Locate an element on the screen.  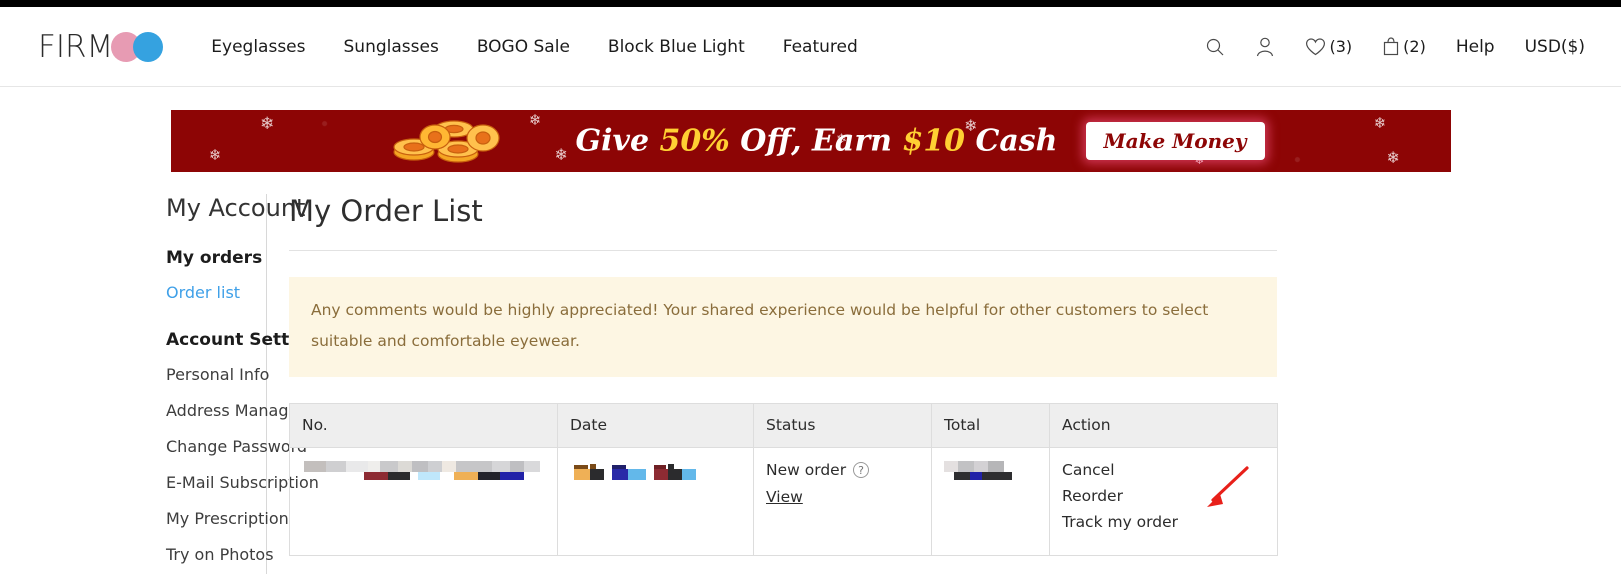
sidebar-item-try-on-photos: Try on Photos is located at coordinates (220, 554).